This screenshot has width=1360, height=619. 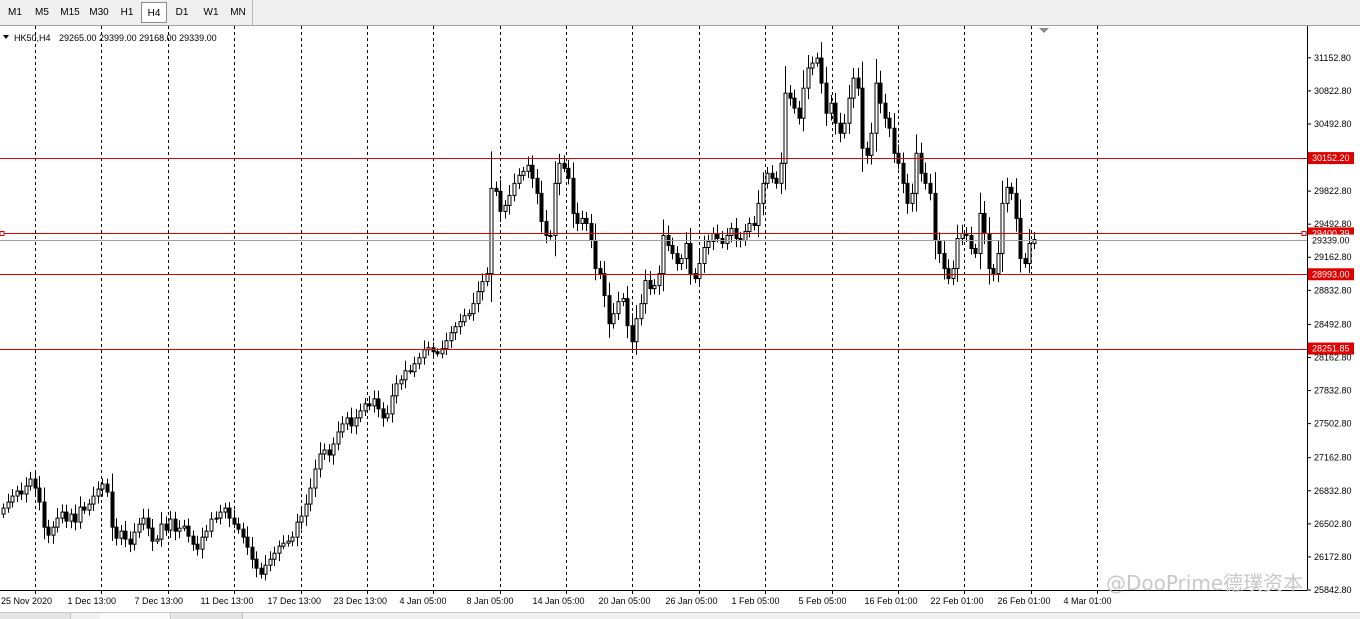 I want to click on timeframe-h1-button: H1, so click(x=127, y=12).